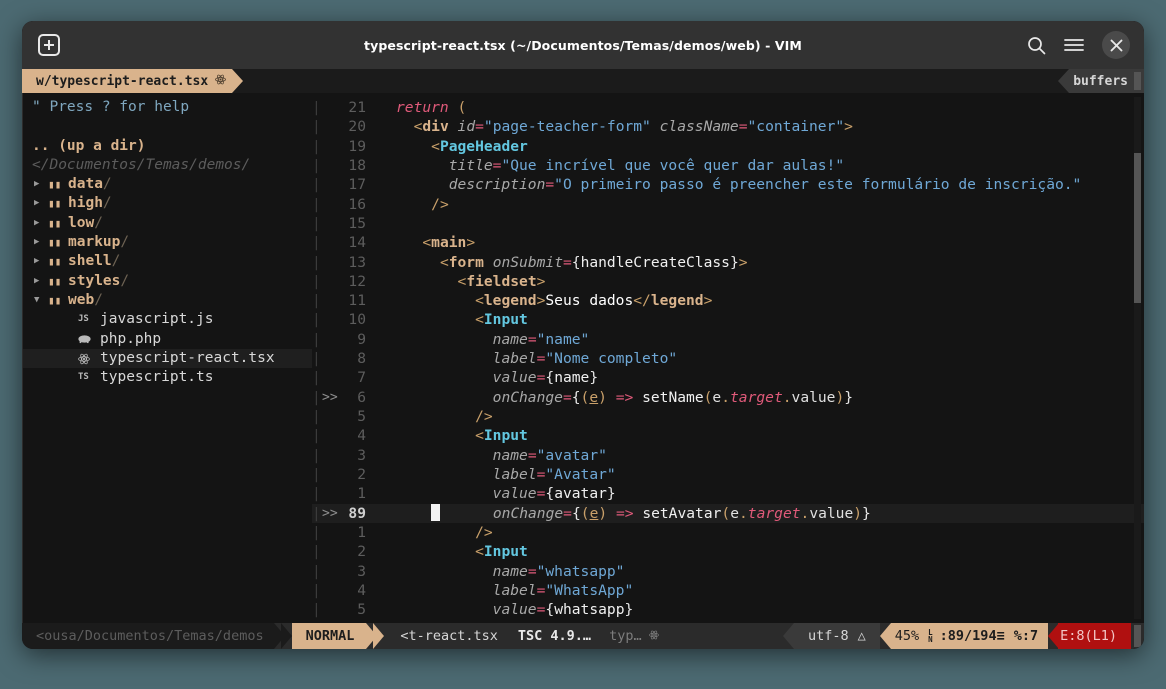 This screenshot has width=1166, height=689. Describe the element at coordinates (1137, 228) in the screenshot. I see `editor-scrollbar-thumb` at that location.